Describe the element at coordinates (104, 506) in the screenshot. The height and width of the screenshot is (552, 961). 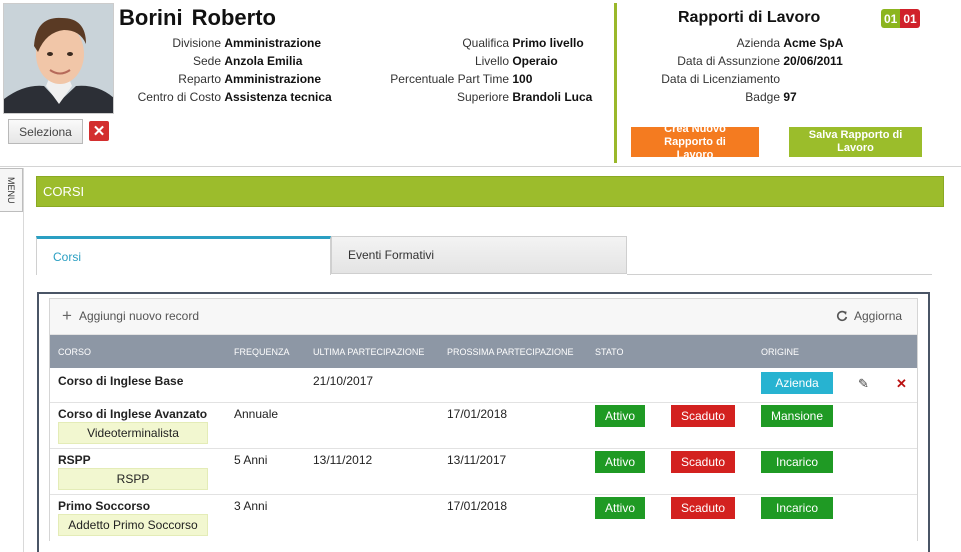
I see `cell-corso: Primo Soccorso` at that location.